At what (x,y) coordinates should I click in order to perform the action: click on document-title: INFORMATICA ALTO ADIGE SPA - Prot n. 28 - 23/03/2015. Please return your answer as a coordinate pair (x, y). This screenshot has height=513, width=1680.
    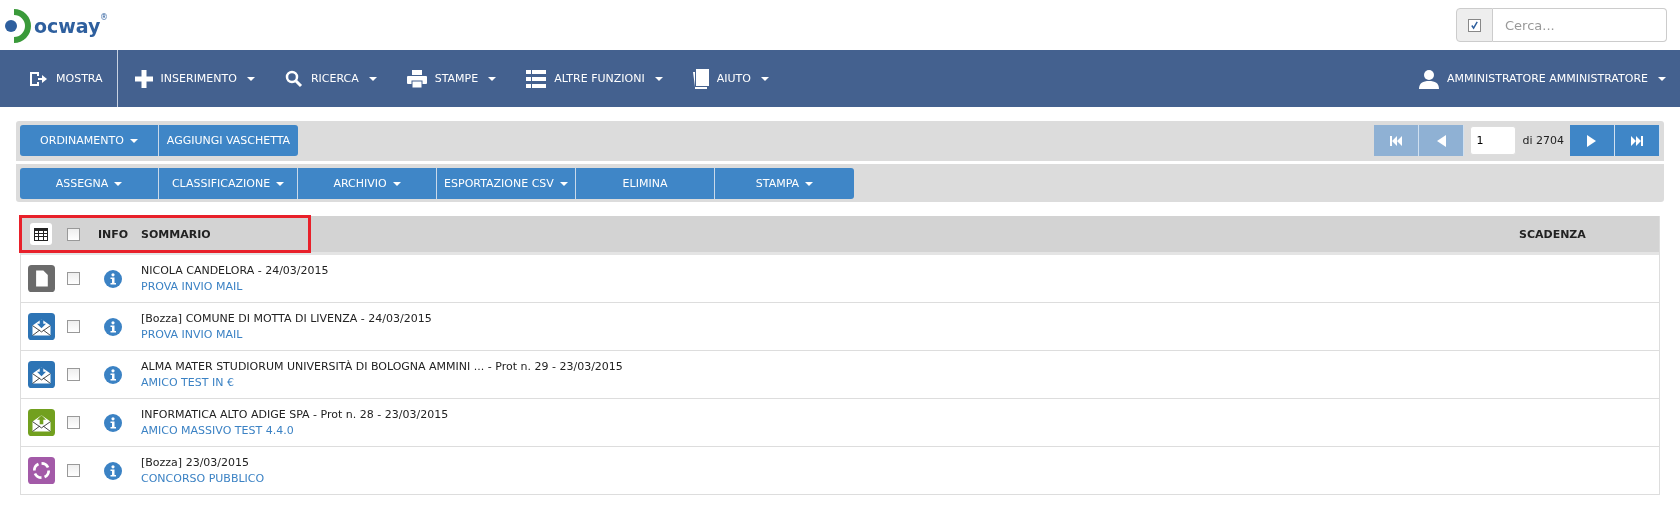
    Looking at the image, I should click on (295, 414).